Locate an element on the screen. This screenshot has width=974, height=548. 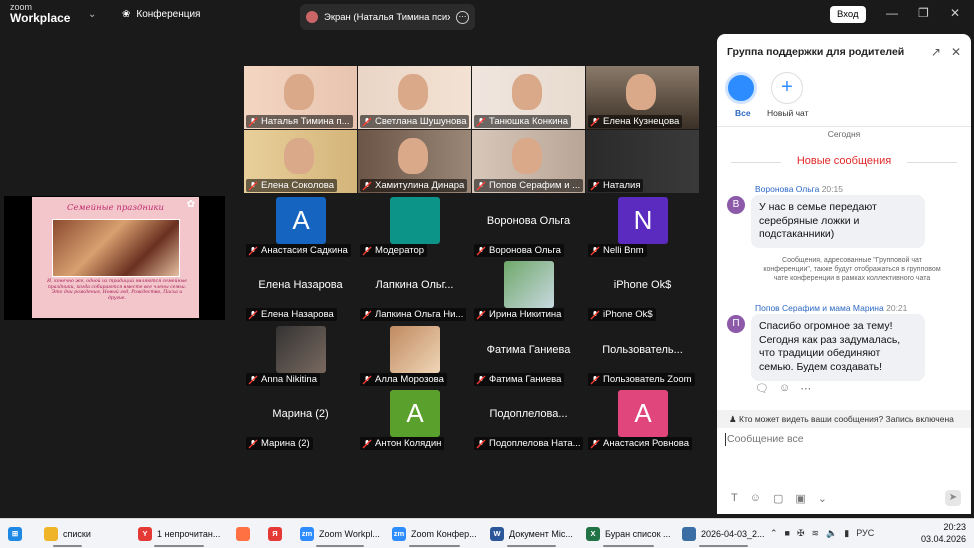
participant-tile: Пользователь... Пользователь Zoom is located at coordinates (642, 355).